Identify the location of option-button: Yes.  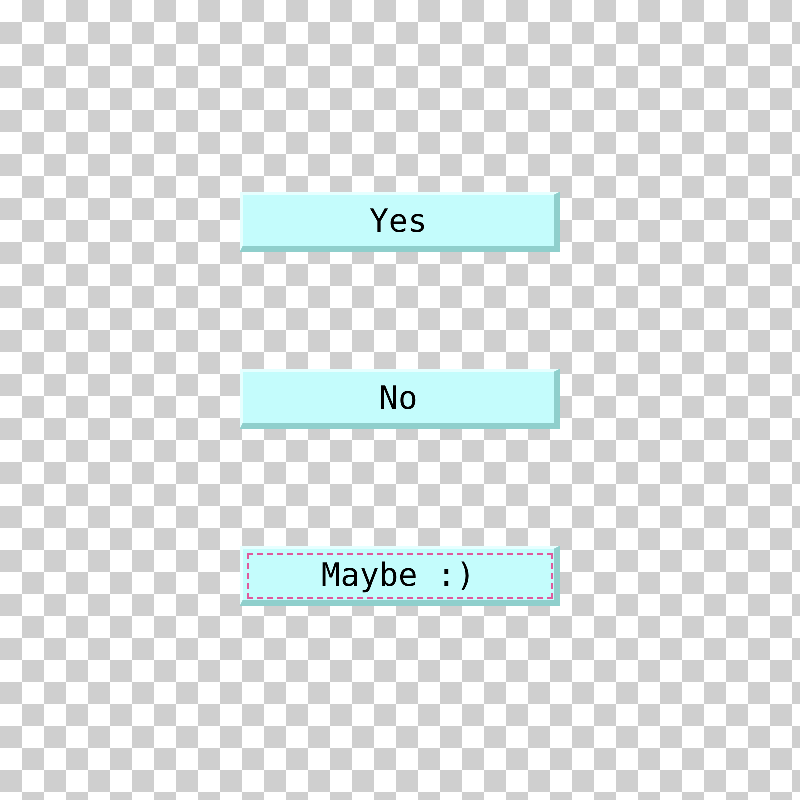
(400, 222).